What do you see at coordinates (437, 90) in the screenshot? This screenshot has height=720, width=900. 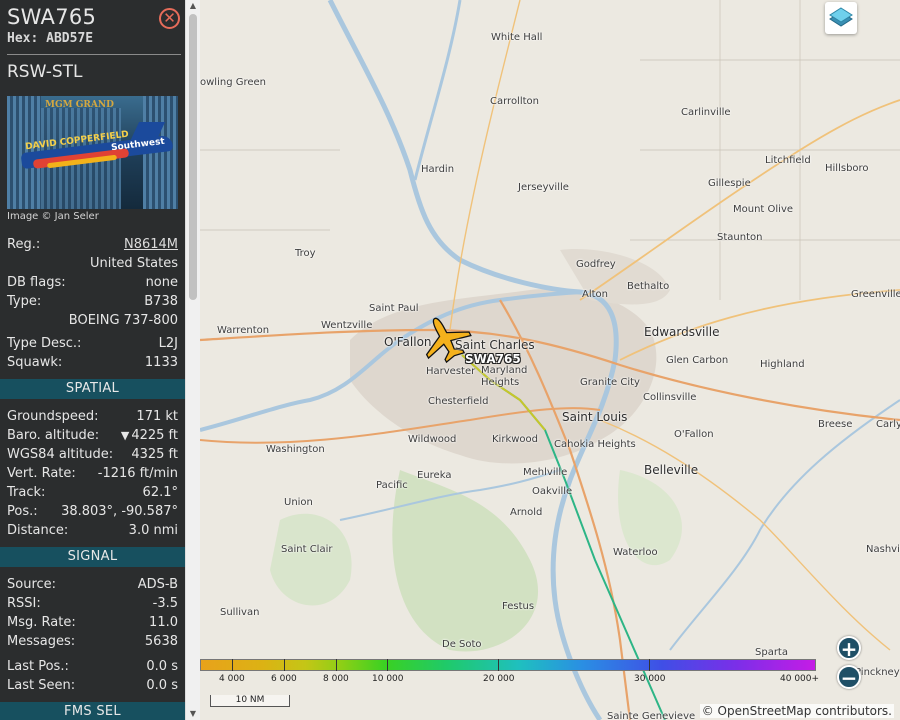 I see `illinois-river` at bounding box center [437, 90].